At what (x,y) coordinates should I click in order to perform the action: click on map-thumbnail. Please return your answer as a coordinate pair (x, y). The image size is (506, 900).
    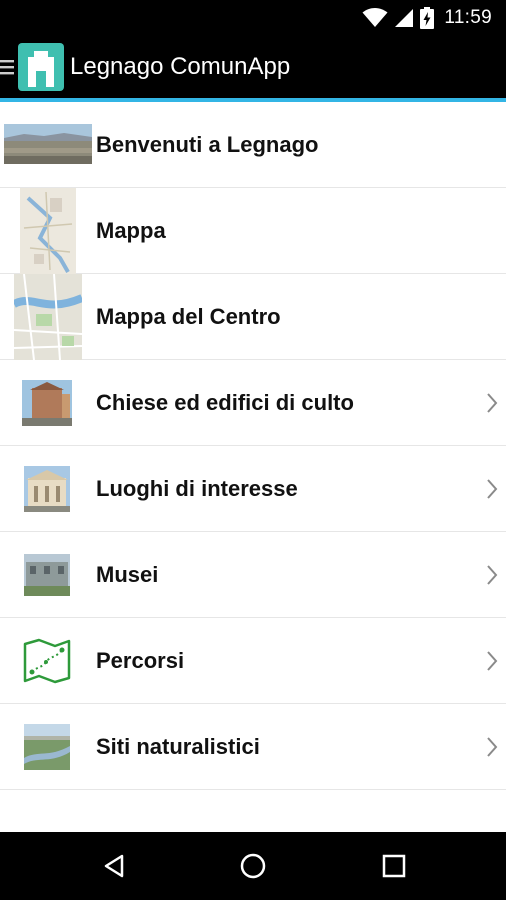
    Looking at the image, I should click on (48, 231).